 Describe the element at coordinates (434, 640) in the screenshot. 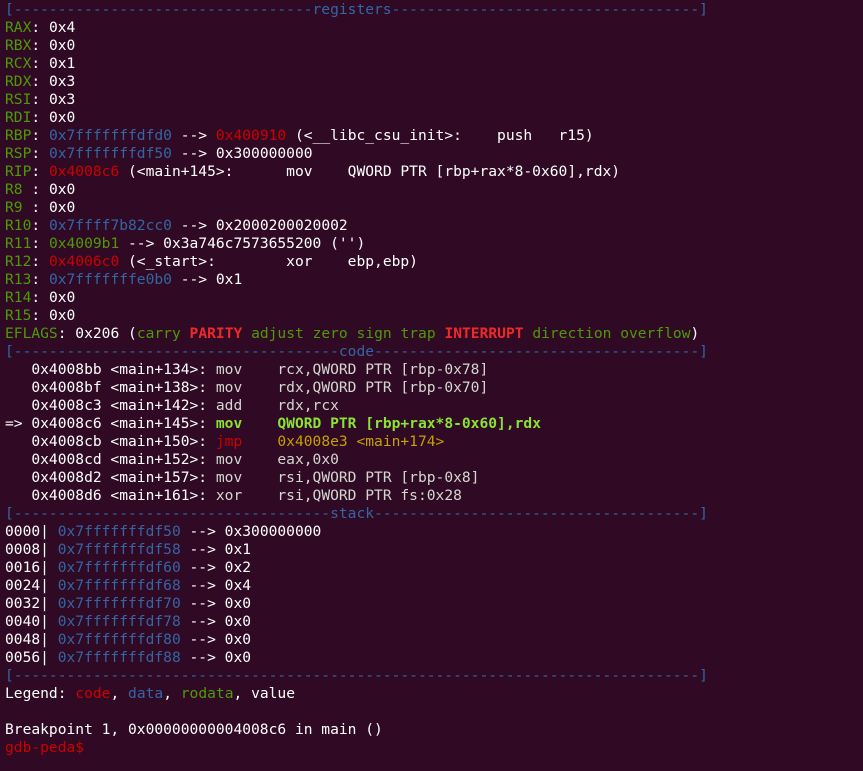

I see `stack-row: 0048| 0x7fffffffdf80 --> 0x0` at that location.